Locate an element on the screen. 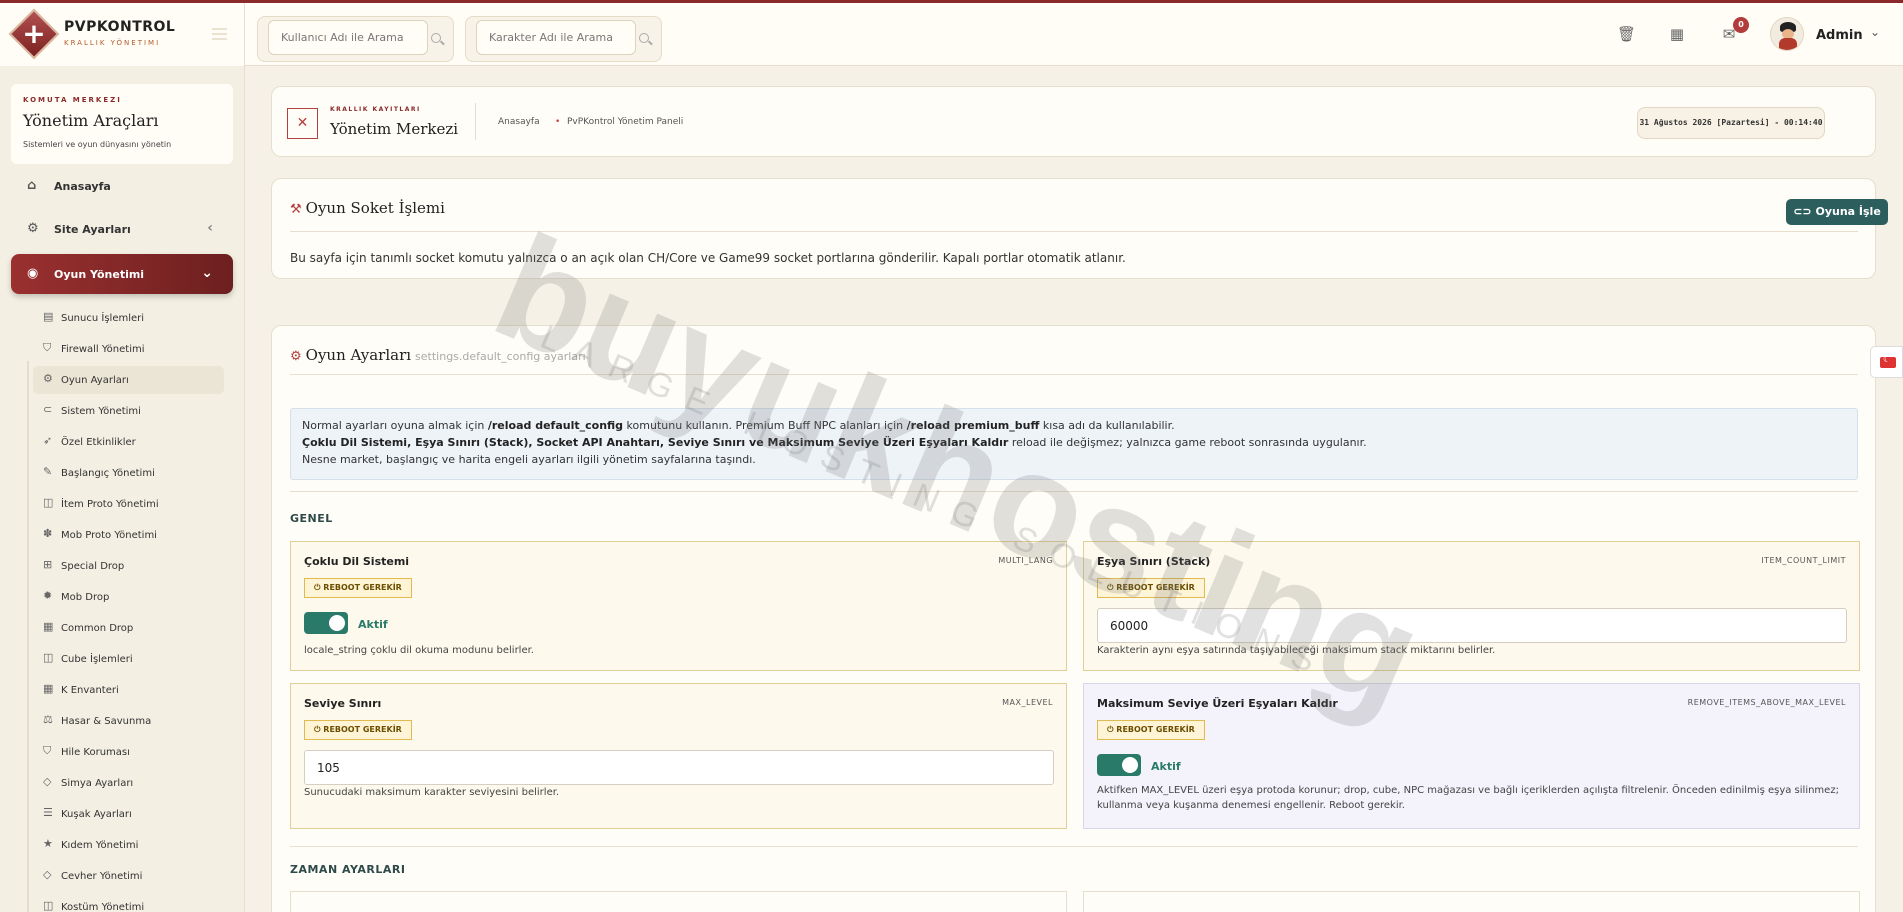 Image resolution: width=1903 pixels, height=912 pixels. sidebar-item-site-ayarlari: ⚙ Site Ayarları ‹ is located at coordinates (122, 229).